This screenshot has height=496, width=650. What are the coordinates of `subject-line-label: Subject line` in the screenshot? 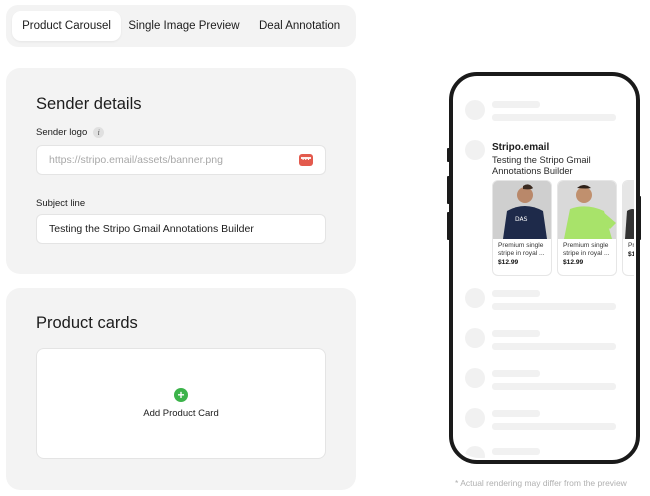 It's located at (61, 203).